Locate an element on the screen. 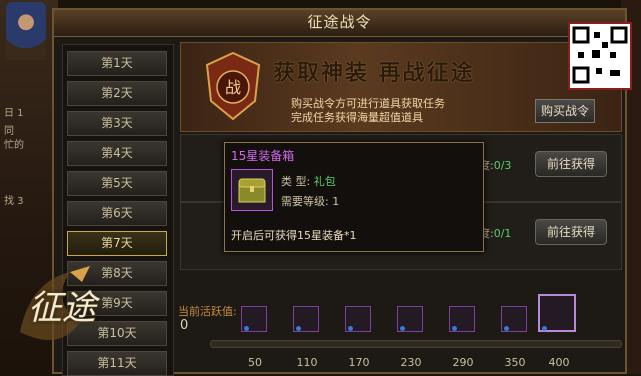 This screenshot has width=641, height=376. tooltip-description: 开启后可获得15星装备*1 is located at coordinates (294, 235).